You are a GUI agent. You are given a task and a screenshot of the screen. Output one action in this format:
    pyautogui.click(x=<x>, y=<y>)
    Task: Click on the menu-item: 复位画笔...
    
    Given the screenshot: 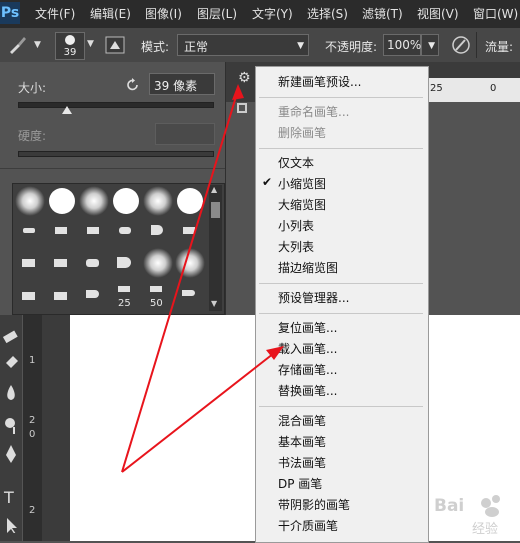 What is the action you would take?
    pyautogui.click(x=307, y=327)
    